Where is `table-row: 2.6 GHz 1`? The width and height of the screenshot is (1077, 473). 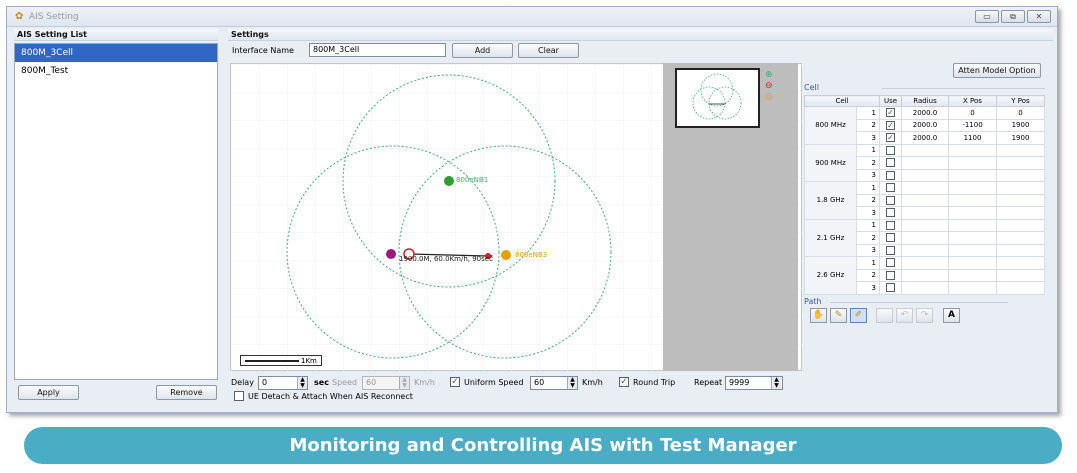
table-row: 2.6 GHz 1 is located at coordinates (924, 275).